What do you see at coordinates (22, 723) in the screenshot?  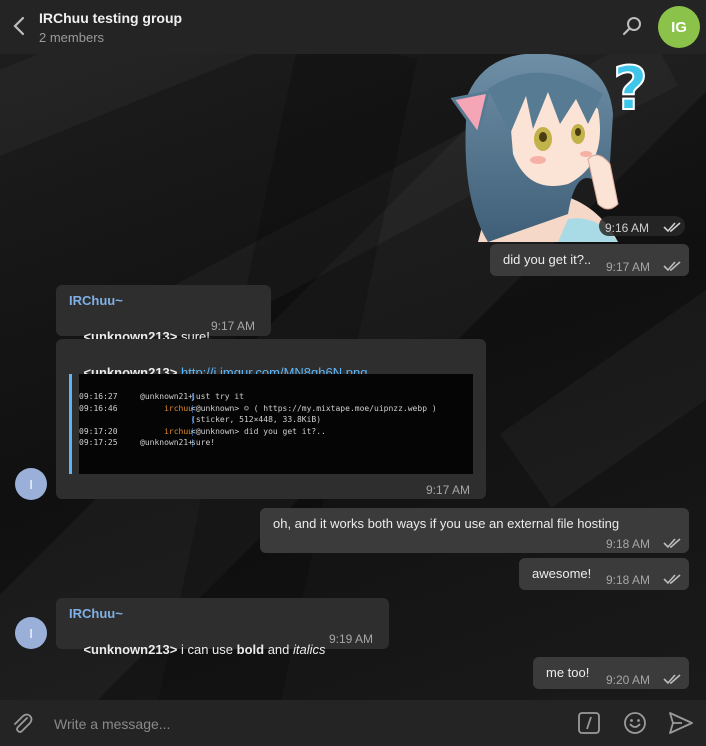 I see `paperclip-icon` at bounding box center [22, 723].